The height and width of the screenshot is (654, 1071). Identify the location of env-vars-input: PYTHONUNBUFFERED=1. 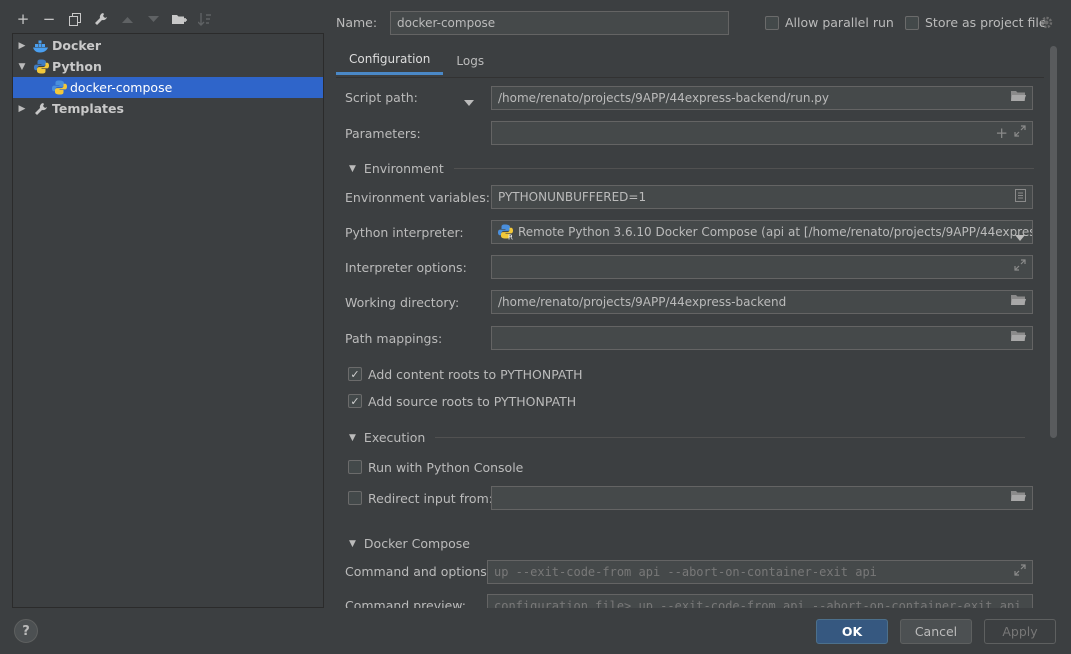
(762, 197).